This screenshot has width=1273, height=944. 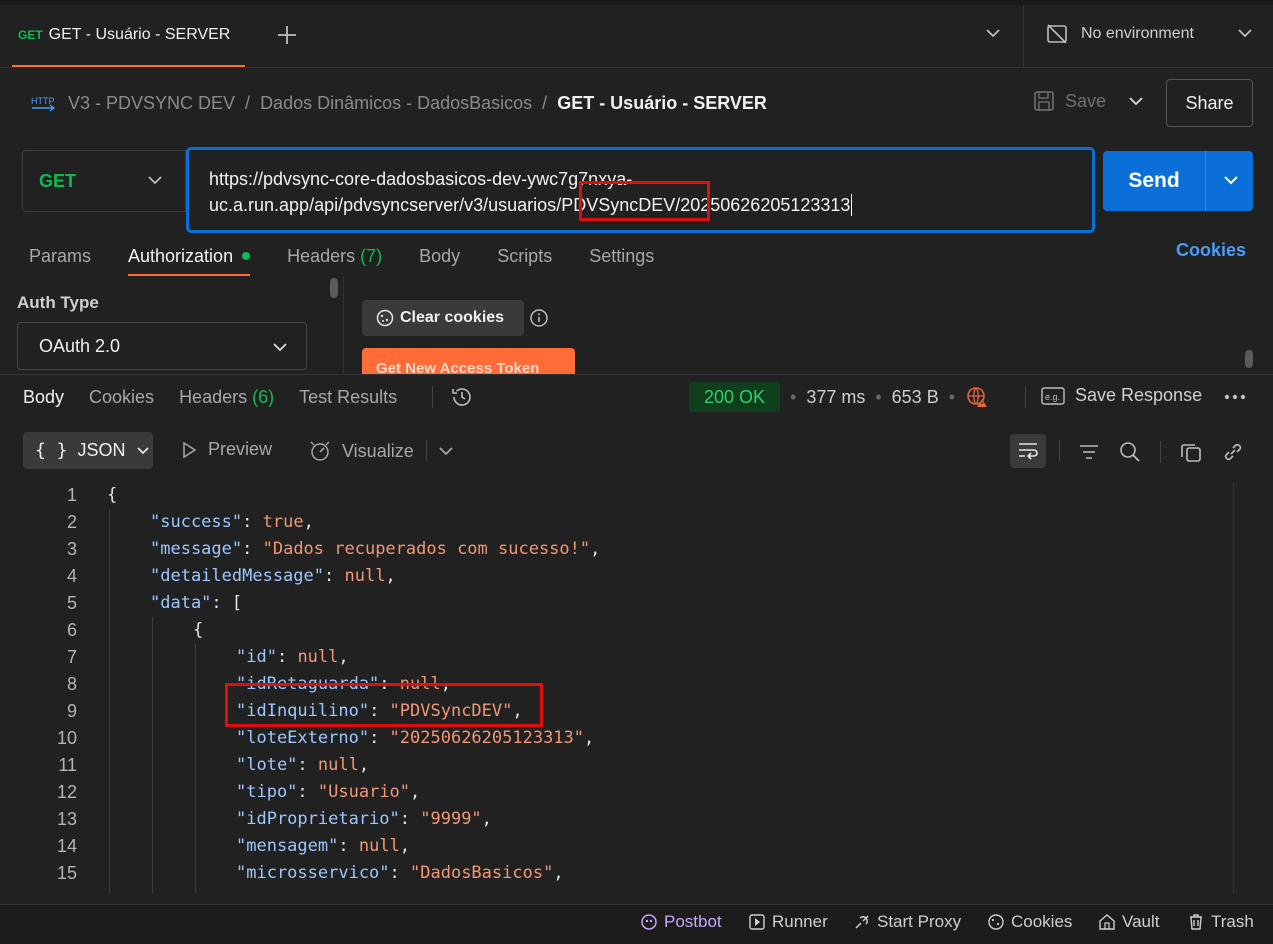 What do you see at coordinates (1220, 922) in the screenshot?
I see `trash-button: Trash` at bounding box center [1220, 922].